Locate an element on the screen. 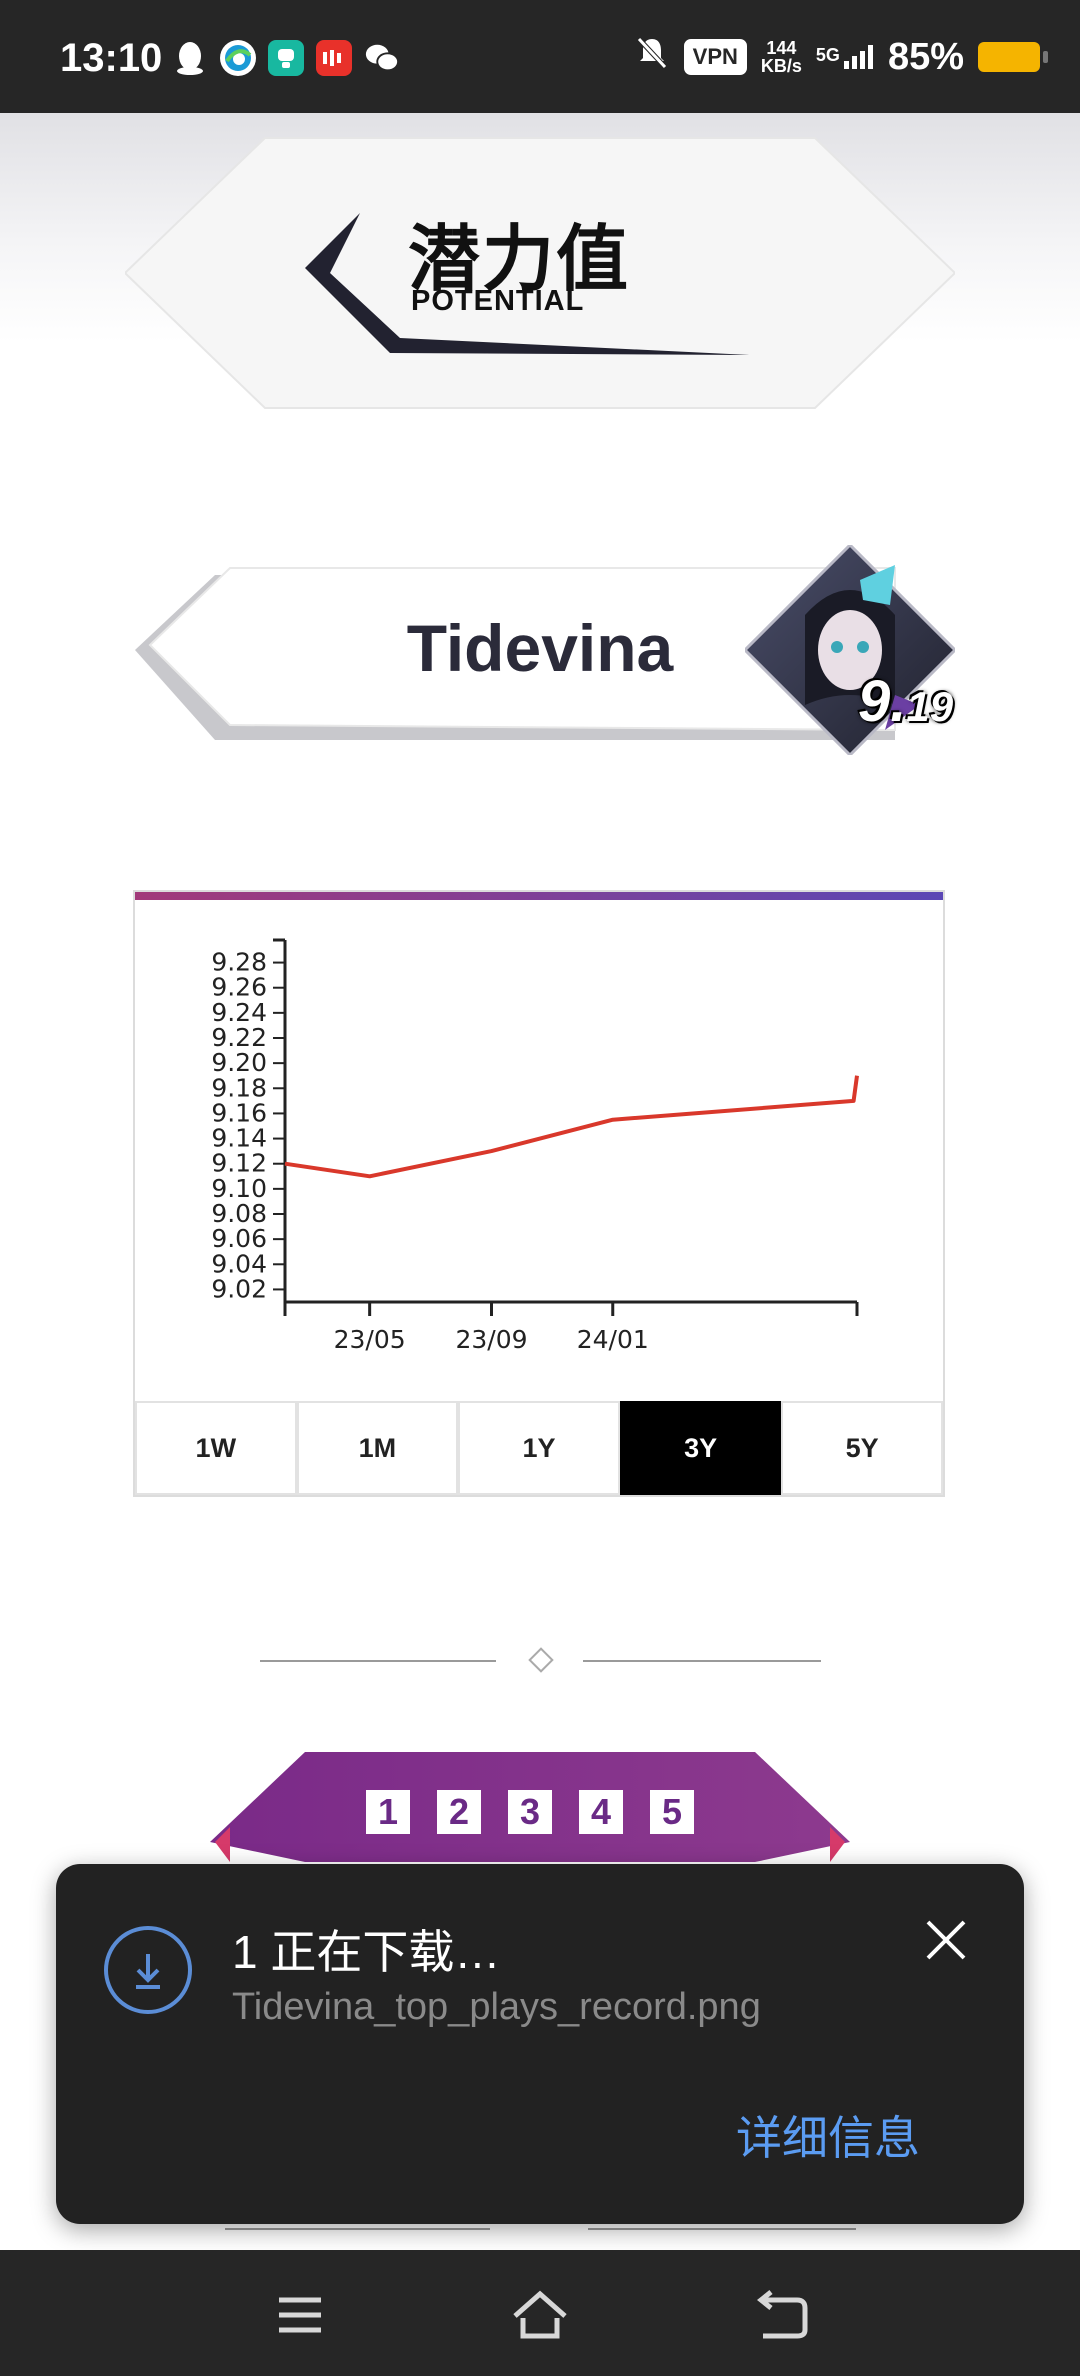 This screenshot has height=2376, width=1080. signal-icon: 5G is located at coordinates (845, 57).